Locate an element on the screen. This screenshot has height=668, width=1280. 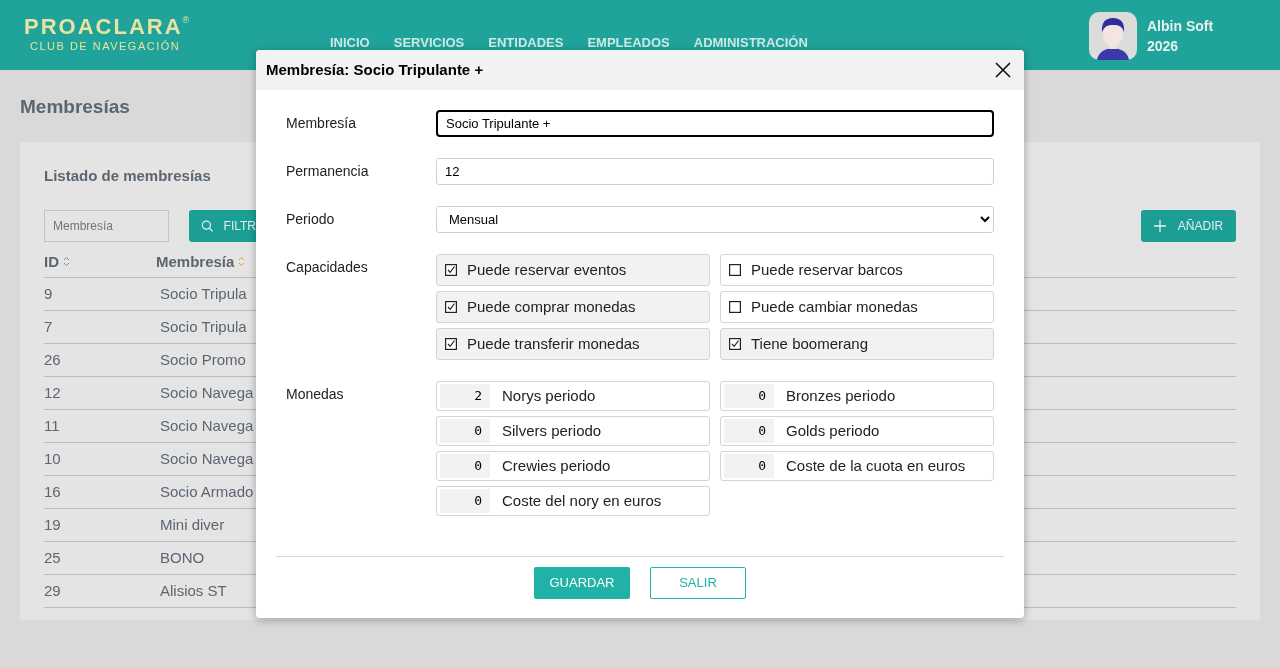
field-label: Bronzes periodo is located at coordinates (841, 395).